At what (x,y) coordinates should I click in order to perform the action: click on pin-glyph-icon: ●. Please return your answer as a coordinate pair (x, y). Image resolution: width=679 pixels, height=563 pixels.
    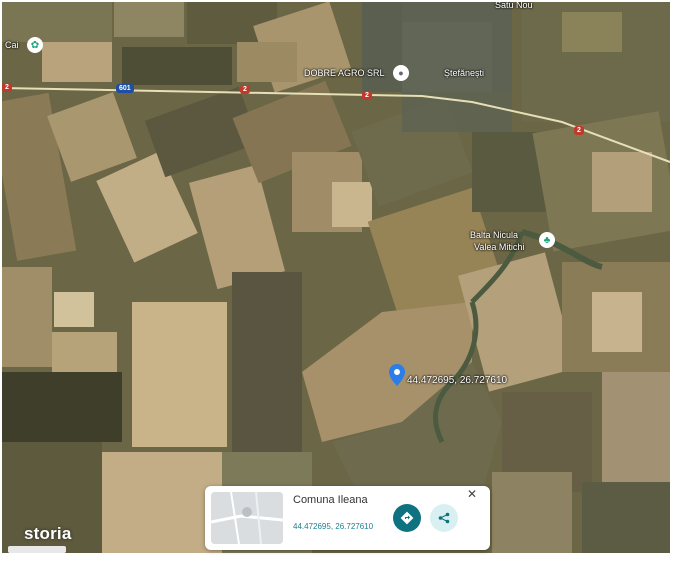
    Looking at the image, I should click on (401, 73).